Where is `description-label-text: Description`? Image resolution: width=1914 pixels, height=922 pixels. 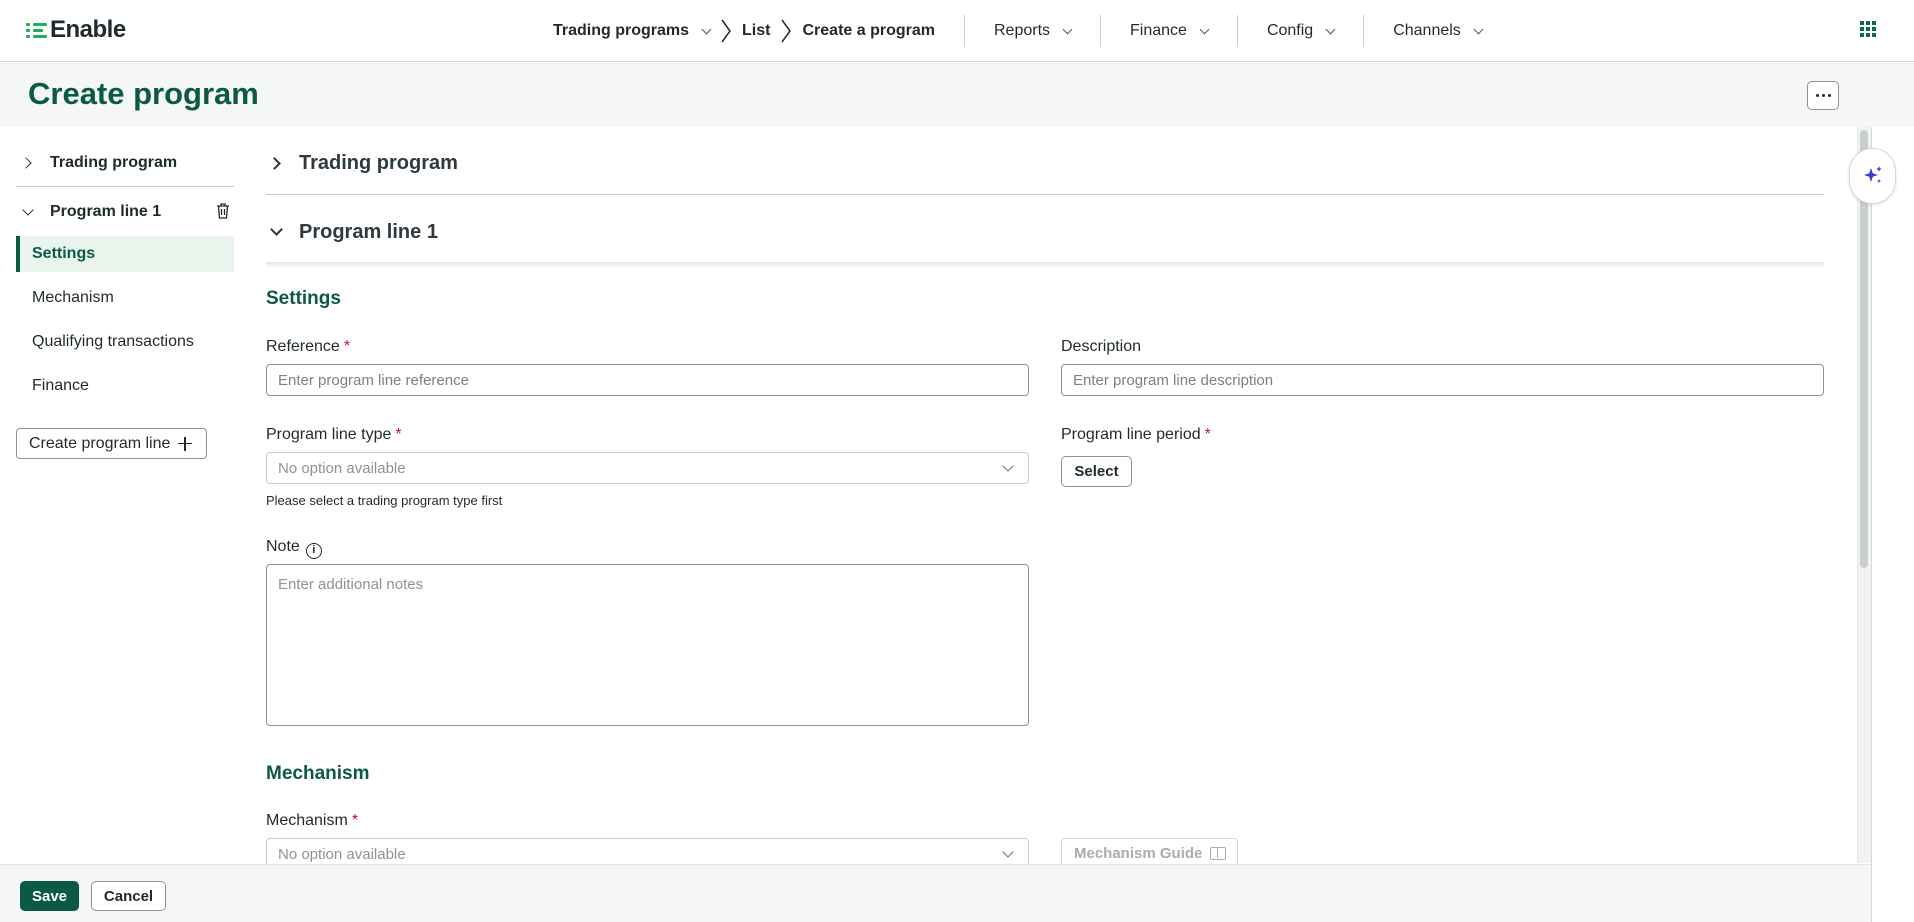 description-label-text: Description is located at coordinates (1101, 346).